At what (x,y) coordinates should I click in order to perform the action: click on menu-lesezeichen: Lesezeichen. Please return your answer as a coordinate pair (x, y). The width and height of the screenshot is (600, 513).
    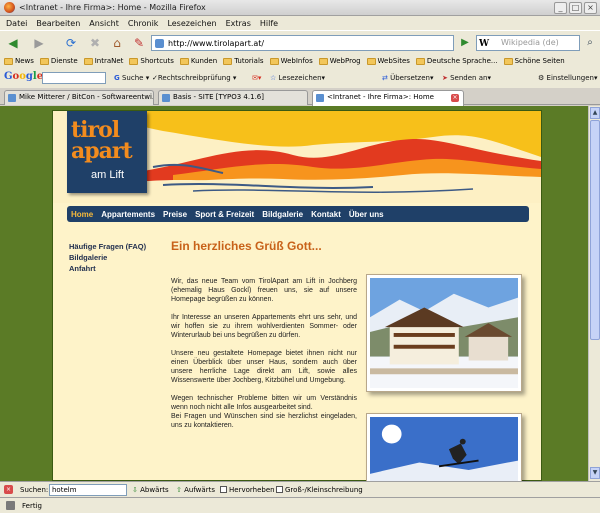
    Looking at the image, I should click on (191, 23).